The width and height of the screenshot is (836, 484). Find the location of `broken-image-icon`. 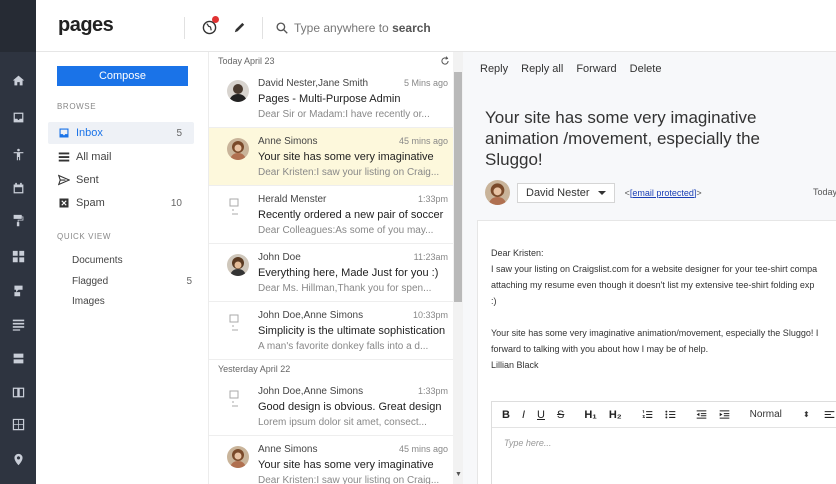

broken-image-icon is located at coordinates (238, 323).